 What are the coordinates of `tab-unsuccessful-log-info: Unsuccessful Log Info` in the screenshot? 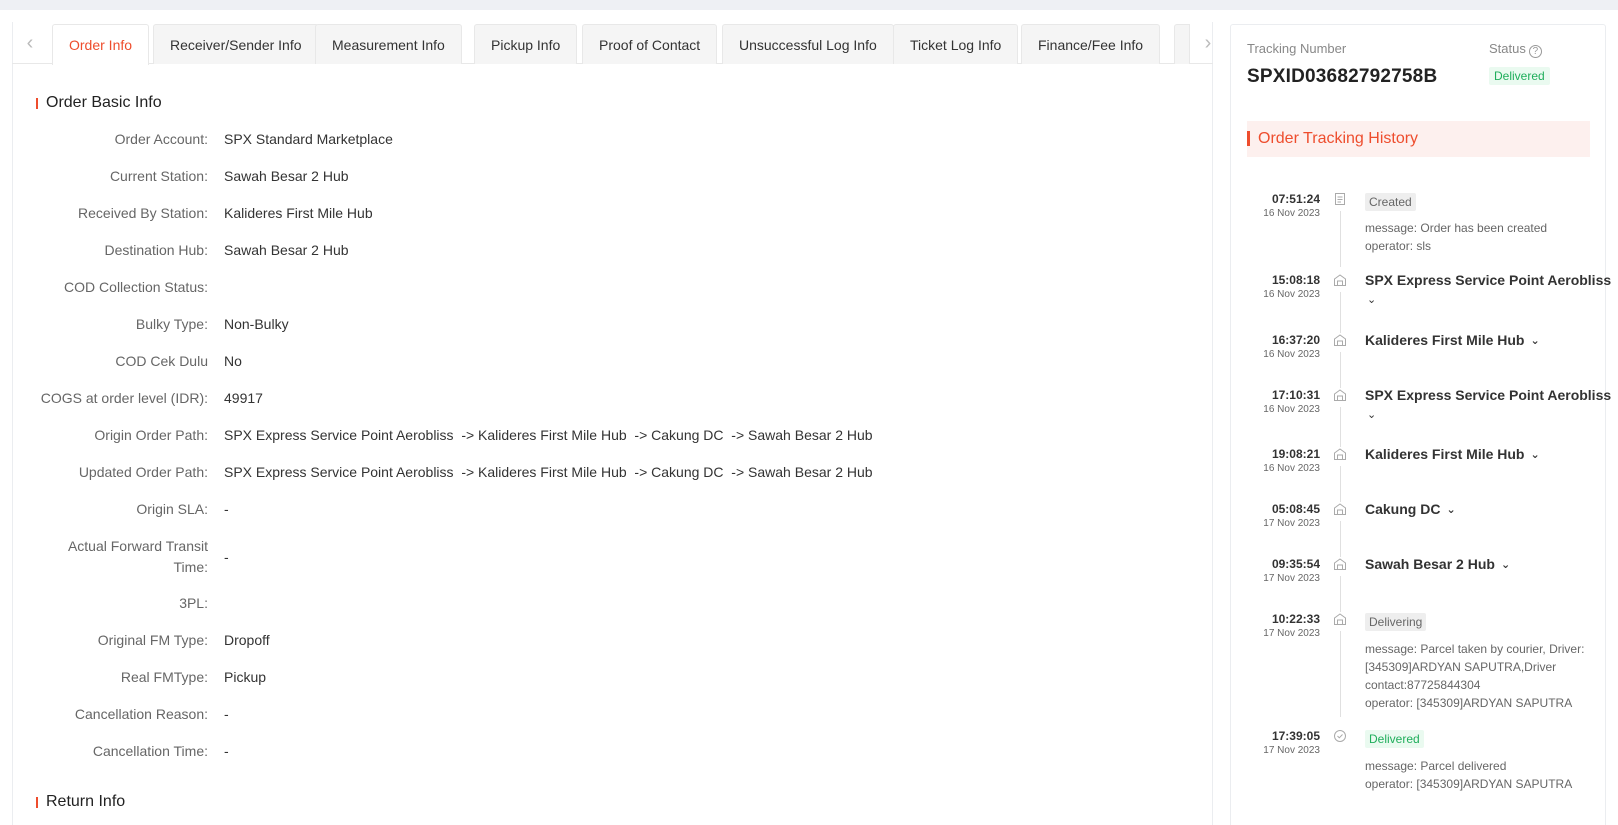 It's located at (808, 44).